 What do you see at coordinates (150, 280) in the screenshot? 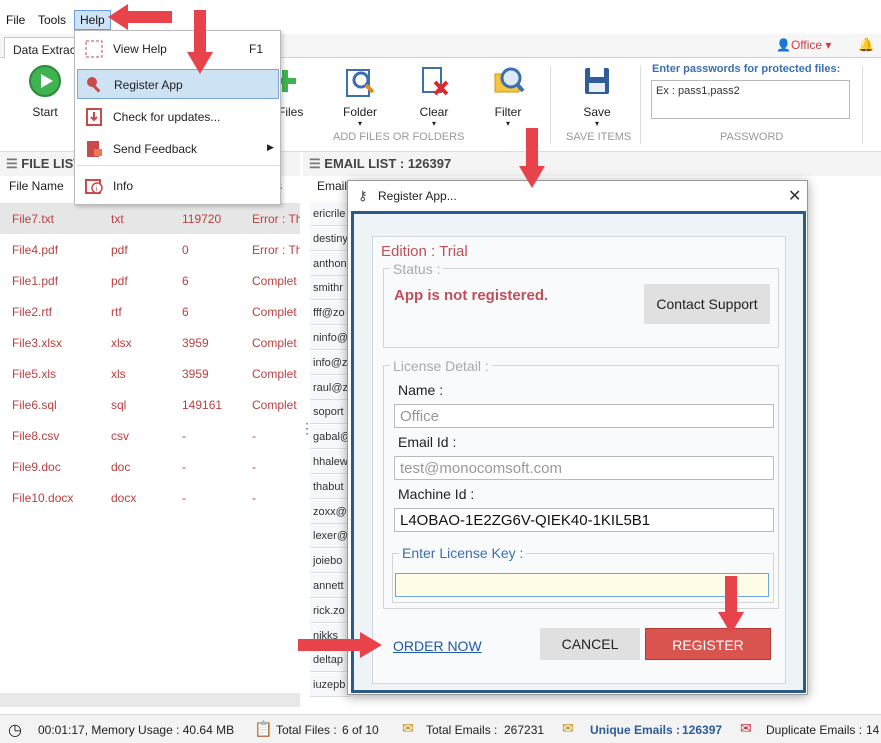
I see `table-row: File1.pdf pdf 6 Complet` at bounding box center [150, 280].